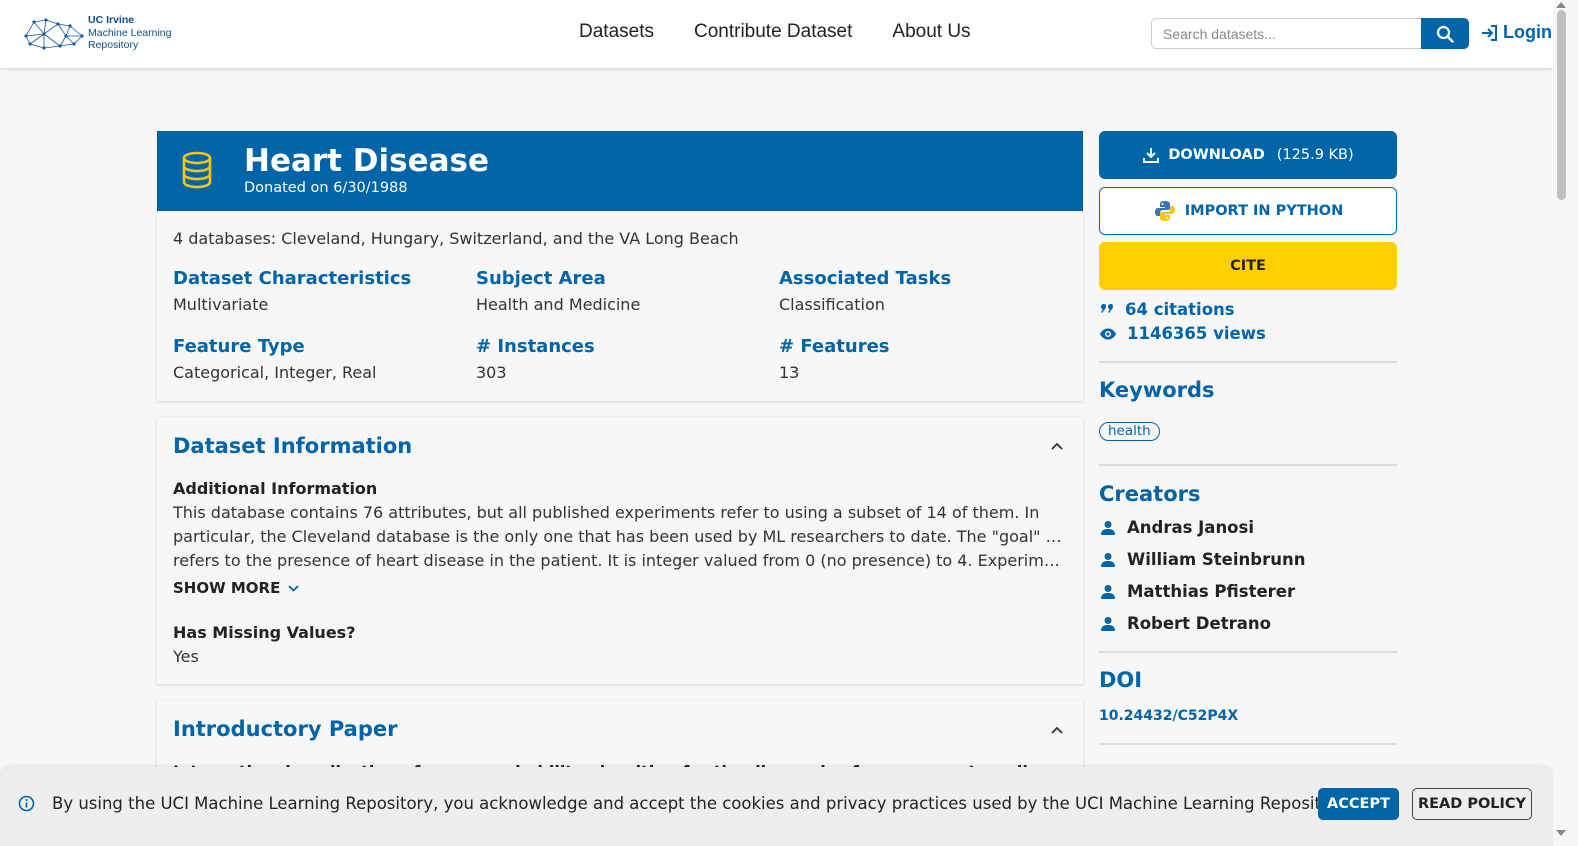  What do you see at coordinates (227, 588) in the screenshot?
I see `show-more-label: SHOW MORE` at bounding box center [227, 588].